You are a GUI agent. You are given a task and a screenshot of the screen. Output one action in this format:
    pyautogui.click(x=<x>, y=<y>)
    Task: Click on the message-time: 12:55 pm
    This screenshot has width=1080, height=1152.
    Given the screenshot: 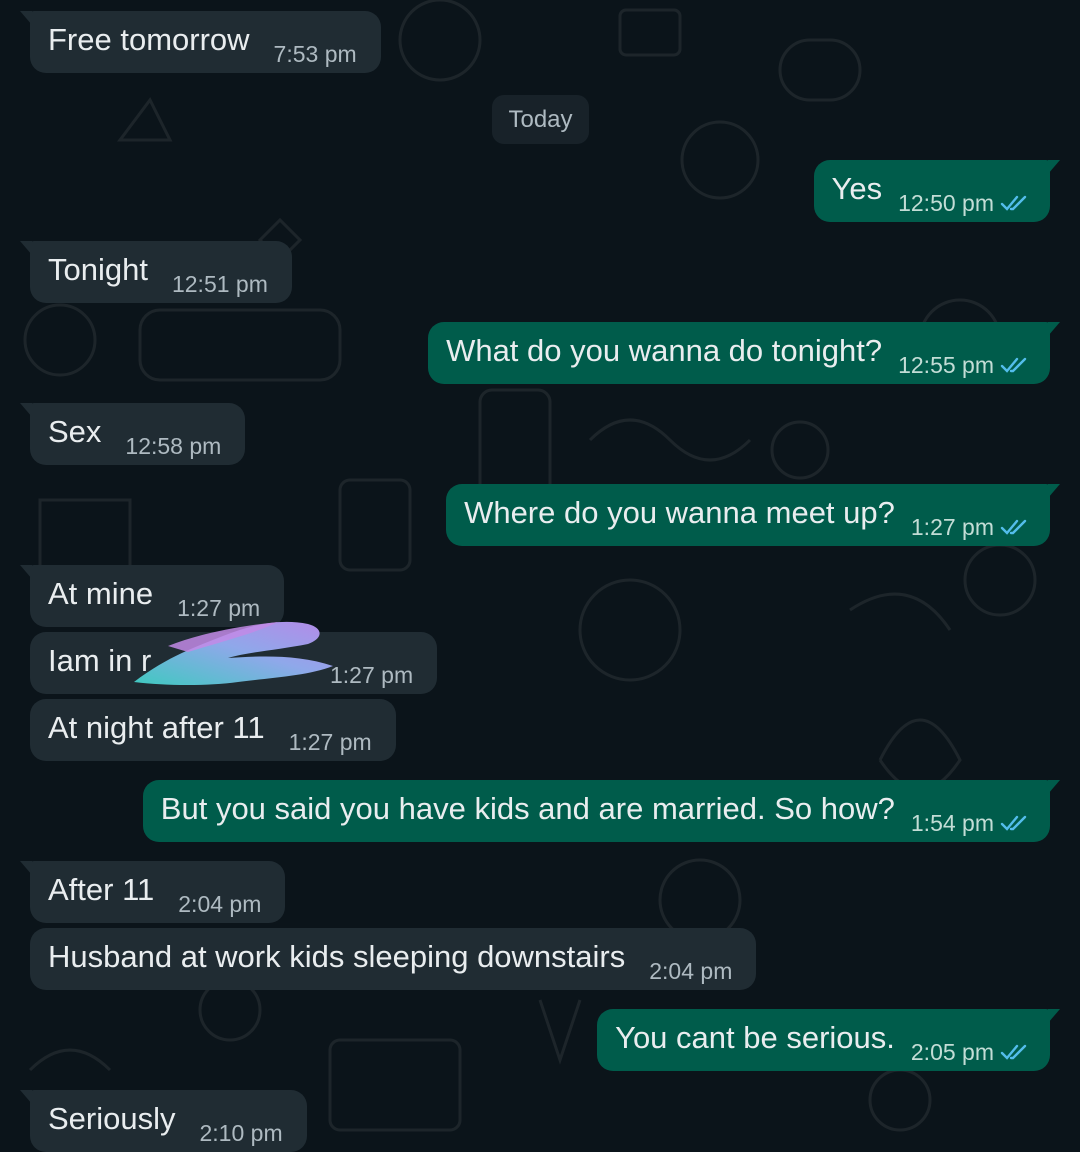 What is the action you would take?
    pyautogui.click(x=946, y=364)
    